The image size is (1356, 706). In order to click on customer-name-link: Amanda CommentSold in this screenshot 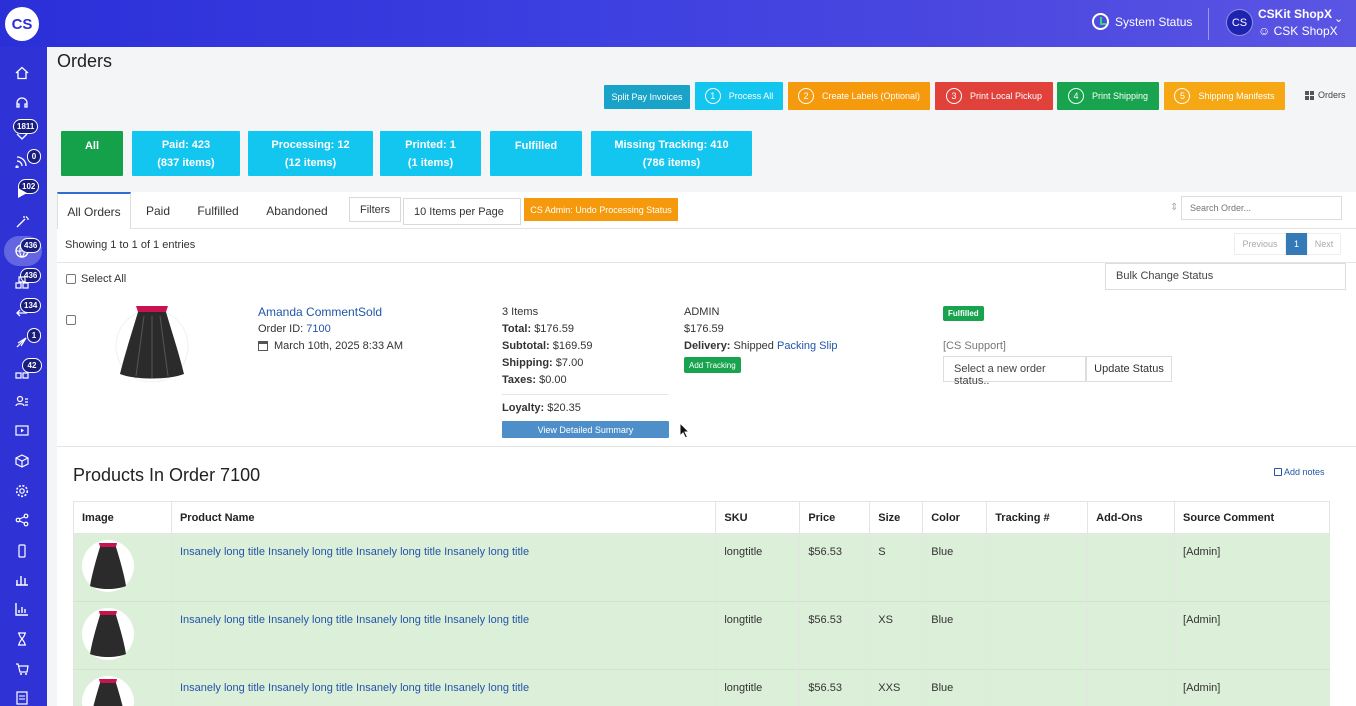, I will do `click(320, 312)`.